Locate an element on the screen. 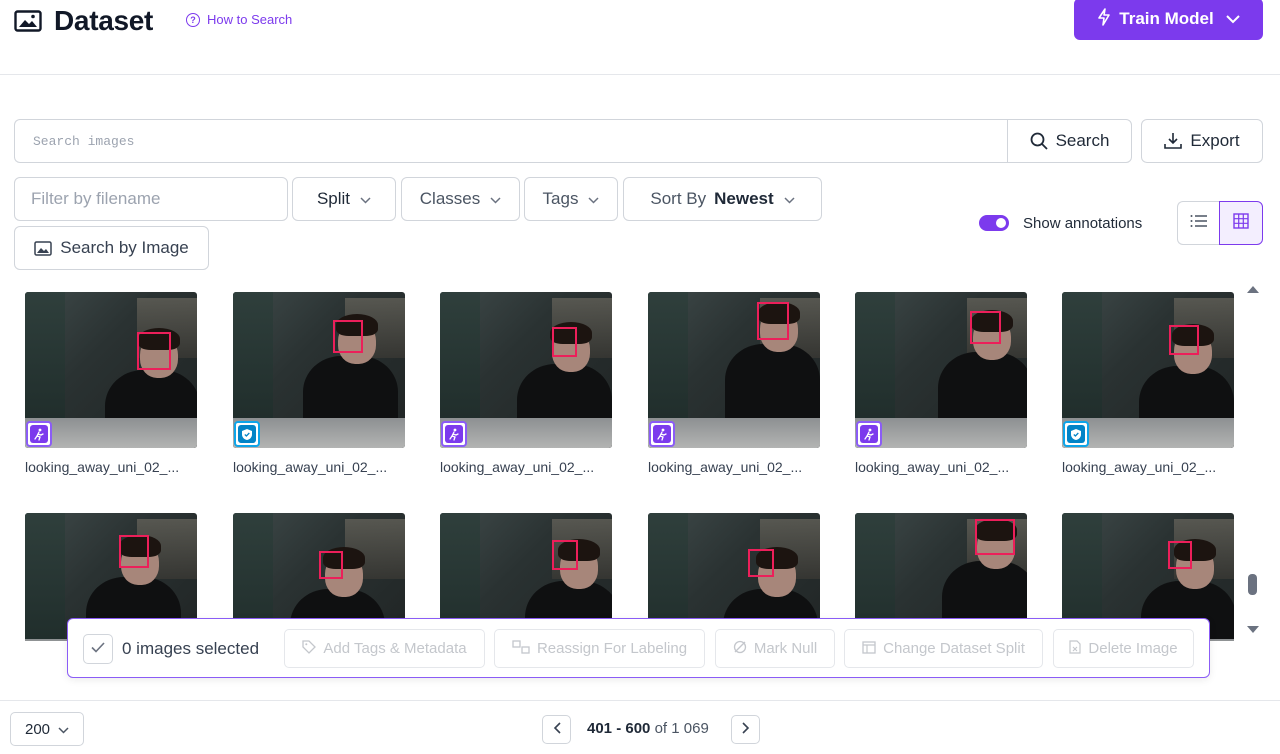  per-page-value: 200 is located at coordinates (37, 729).